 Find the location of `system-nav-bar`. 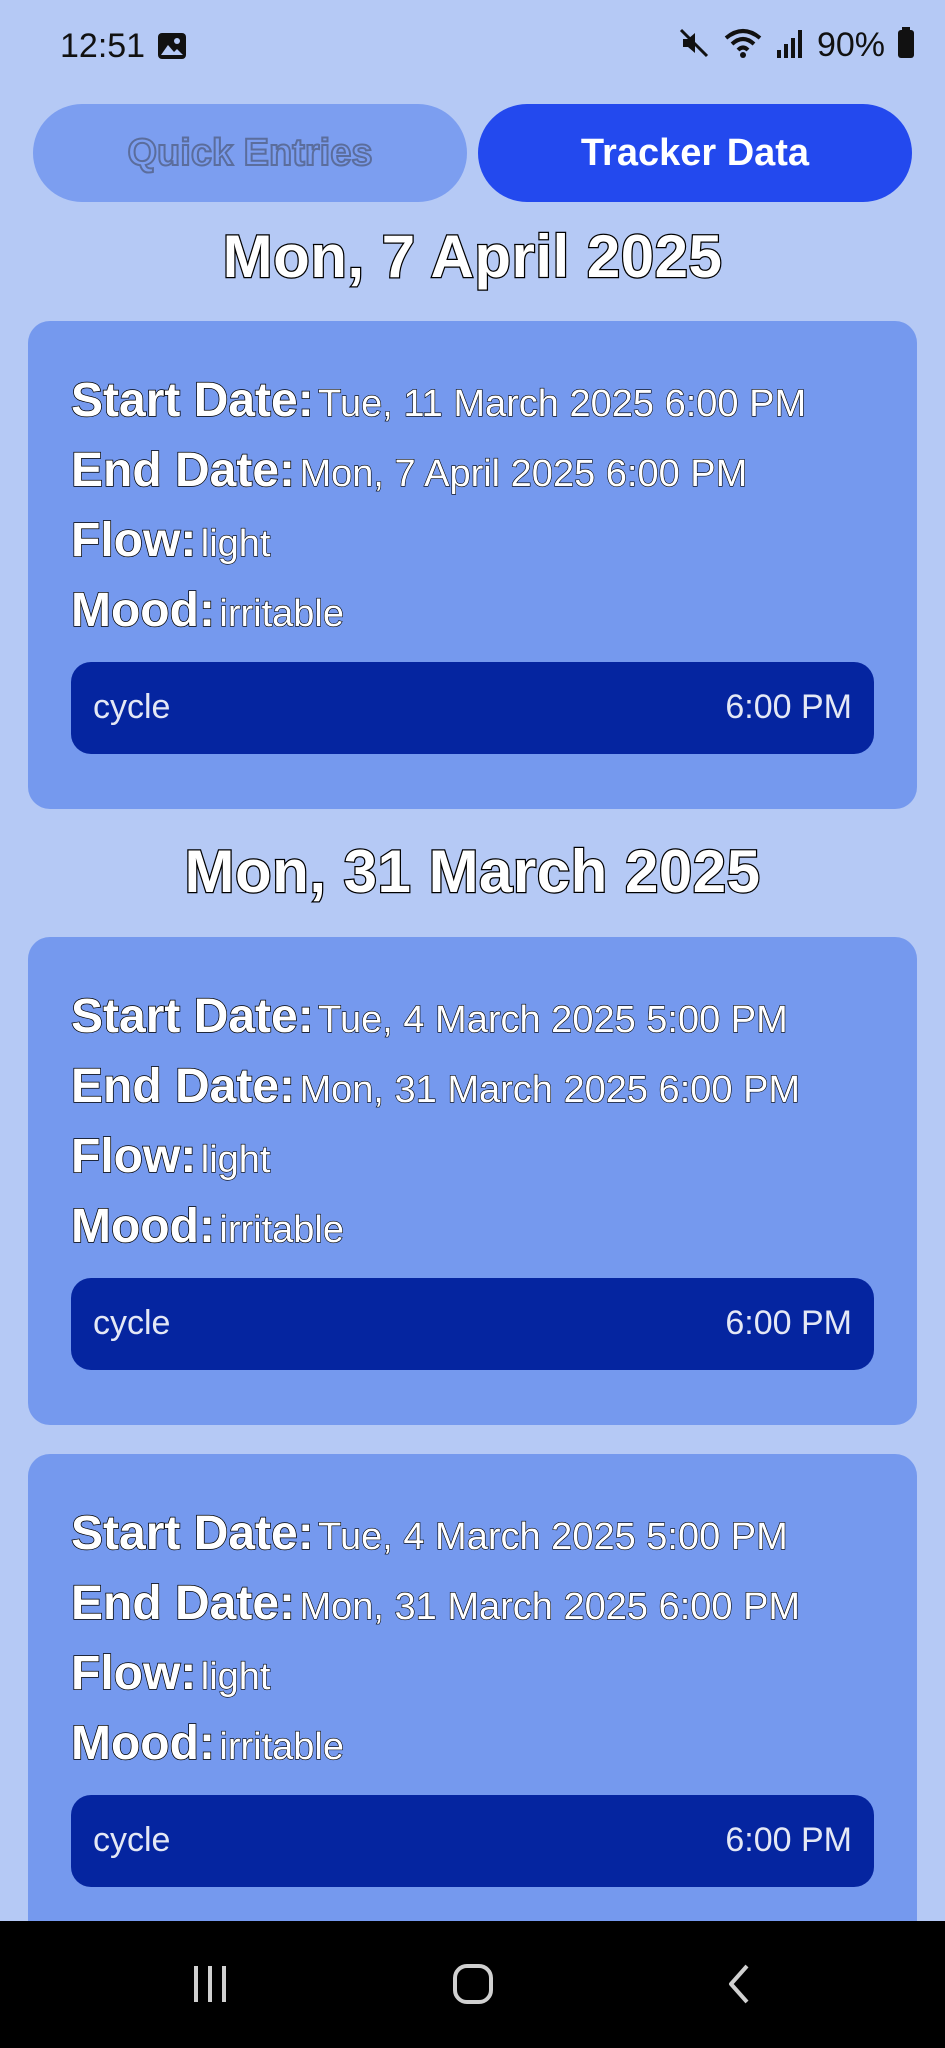

system-nav-bar is located at coordinates (472, 1984).